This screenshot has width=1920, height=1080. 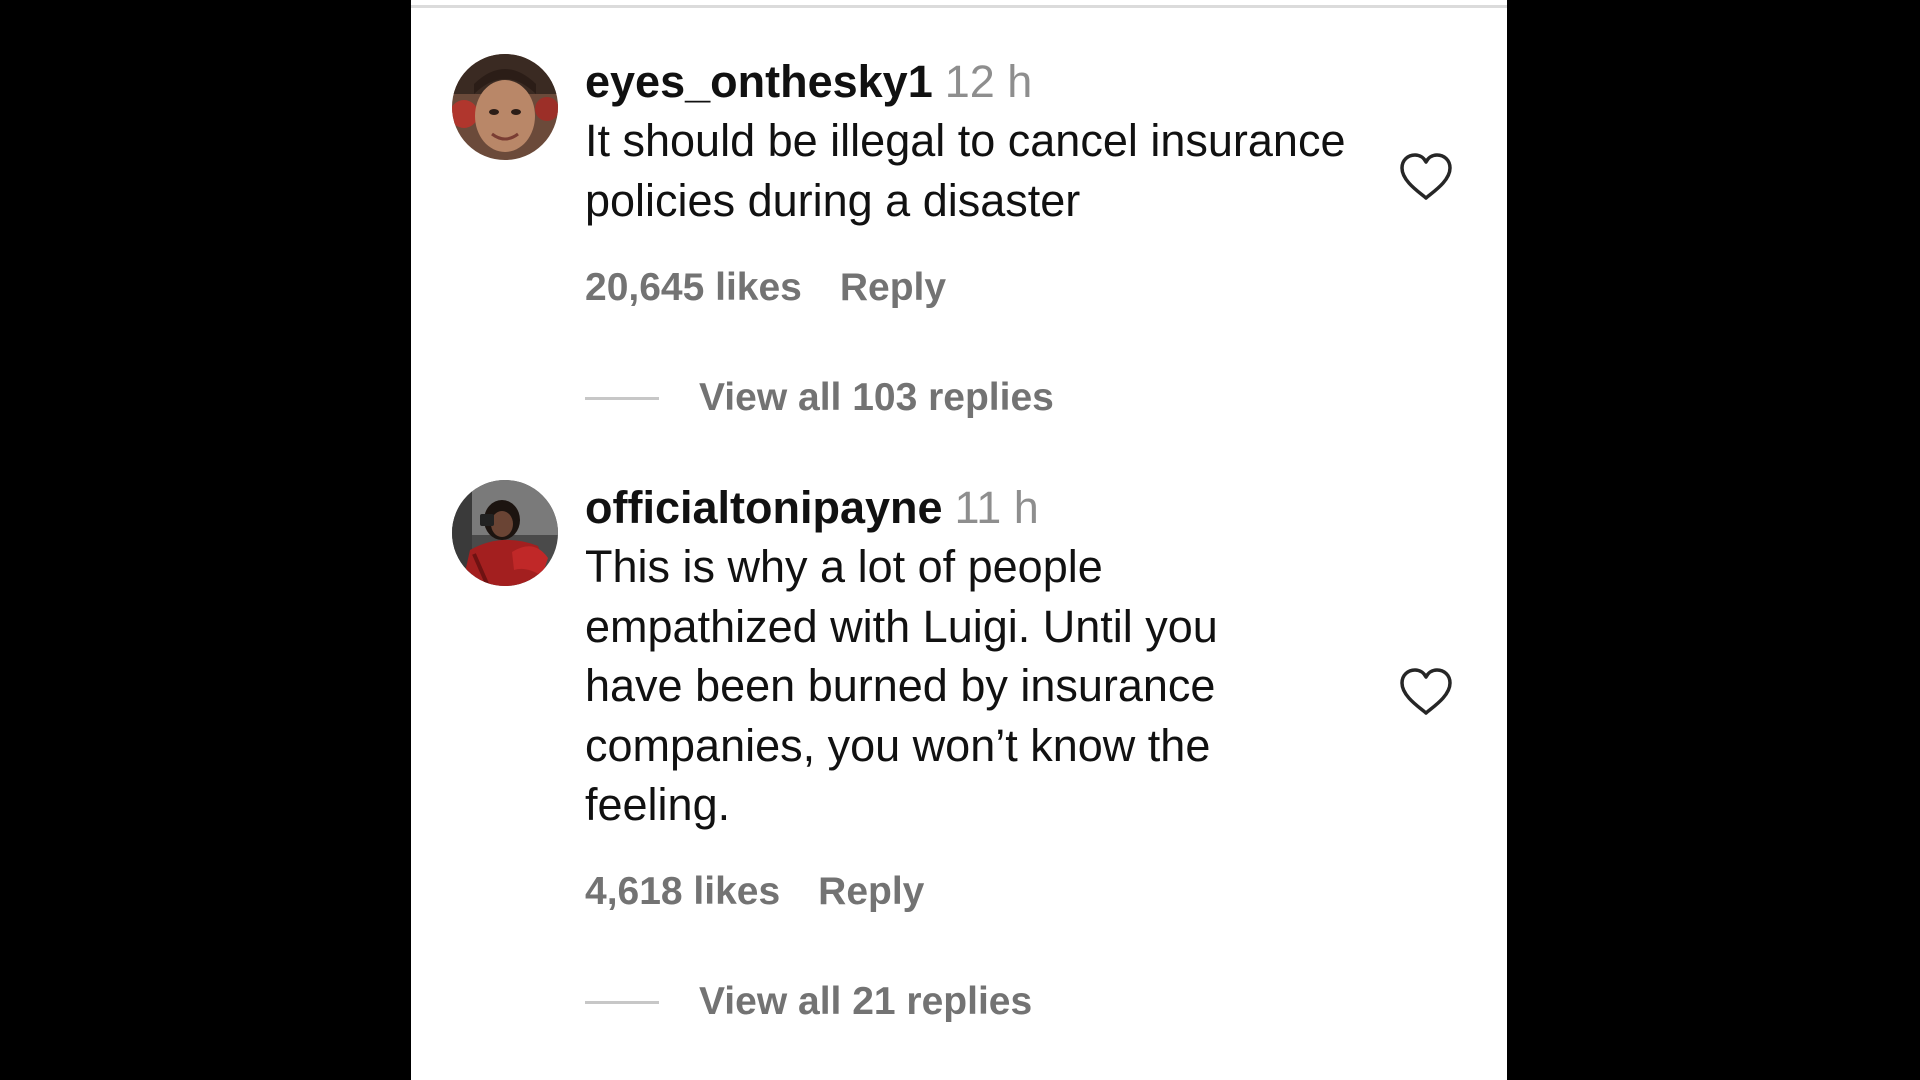 What do you see at coordinates (876, 397) in the screenshot?
I see `view-replies-label: View all 103 replies` at bounding box center [876, 397].